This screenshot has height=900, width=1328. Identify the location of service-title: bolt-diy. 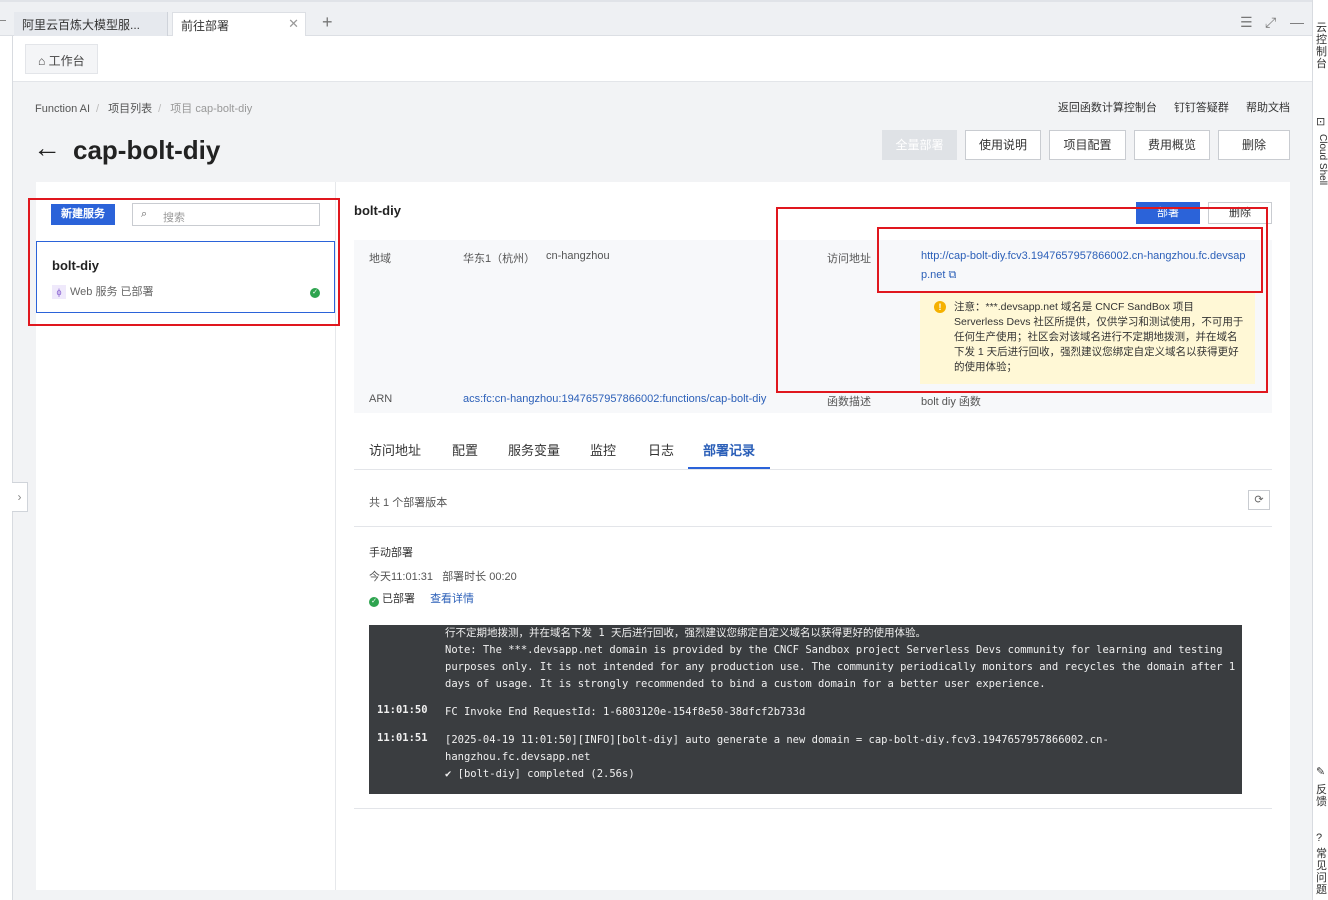
(377, 210).